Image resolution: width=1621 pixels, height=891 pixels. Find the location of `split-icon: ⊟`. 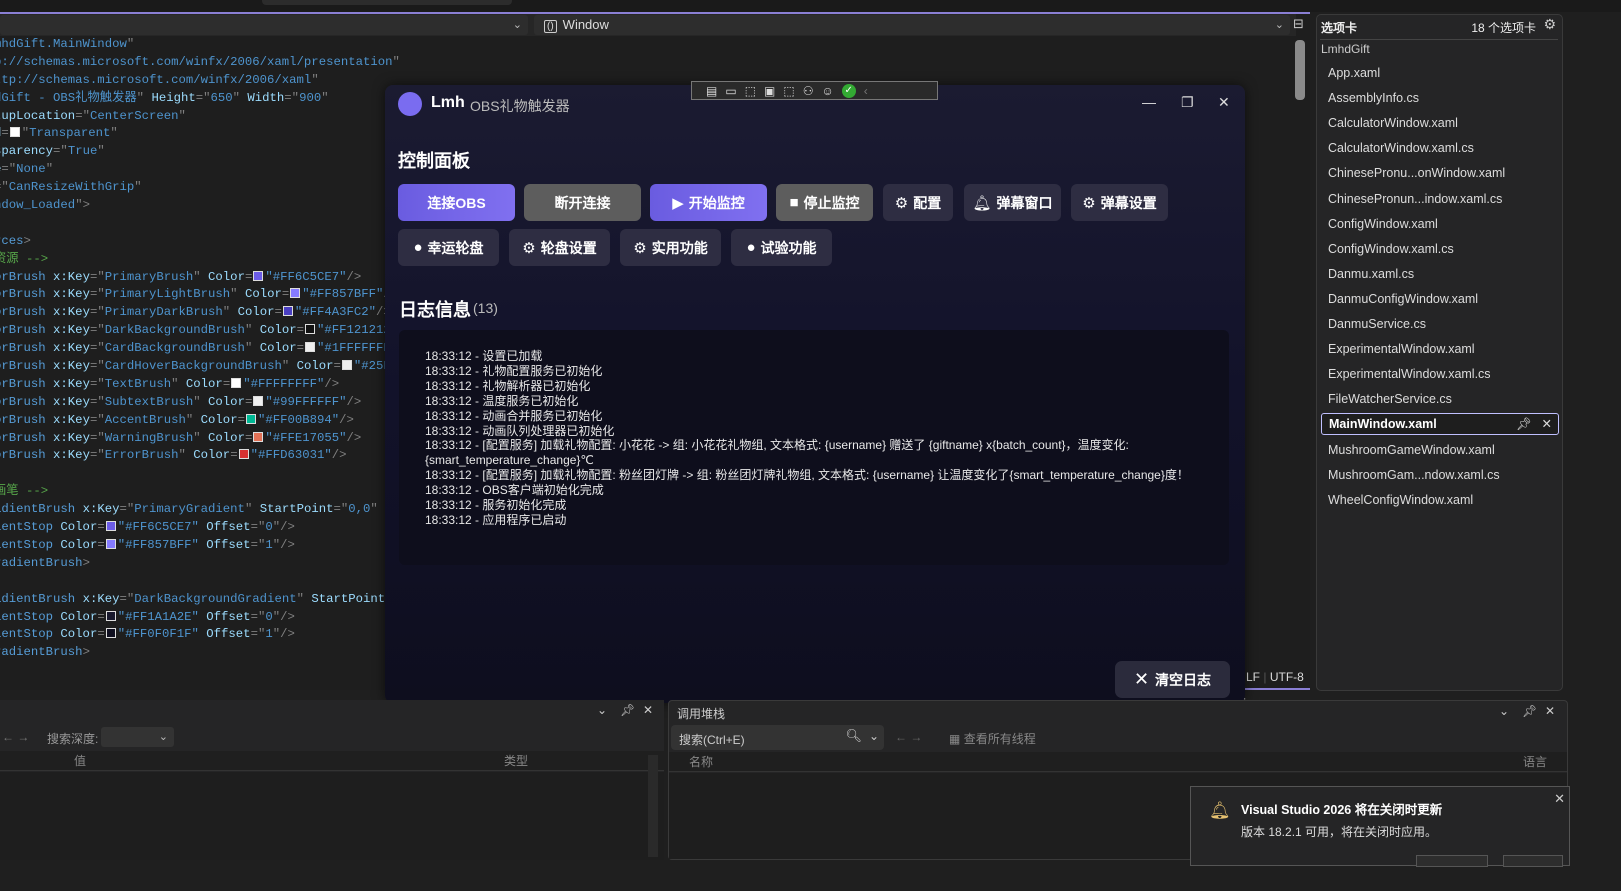

split-icon: ⊟ is located at coordinates (1298, 24).